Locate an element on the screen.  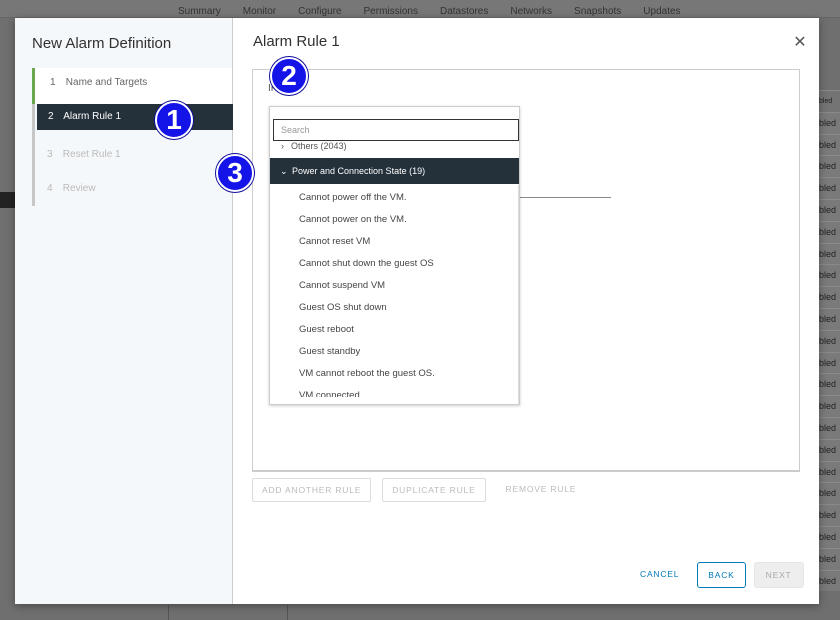
background-tab: Datastores is located at coordinates (464, 11).